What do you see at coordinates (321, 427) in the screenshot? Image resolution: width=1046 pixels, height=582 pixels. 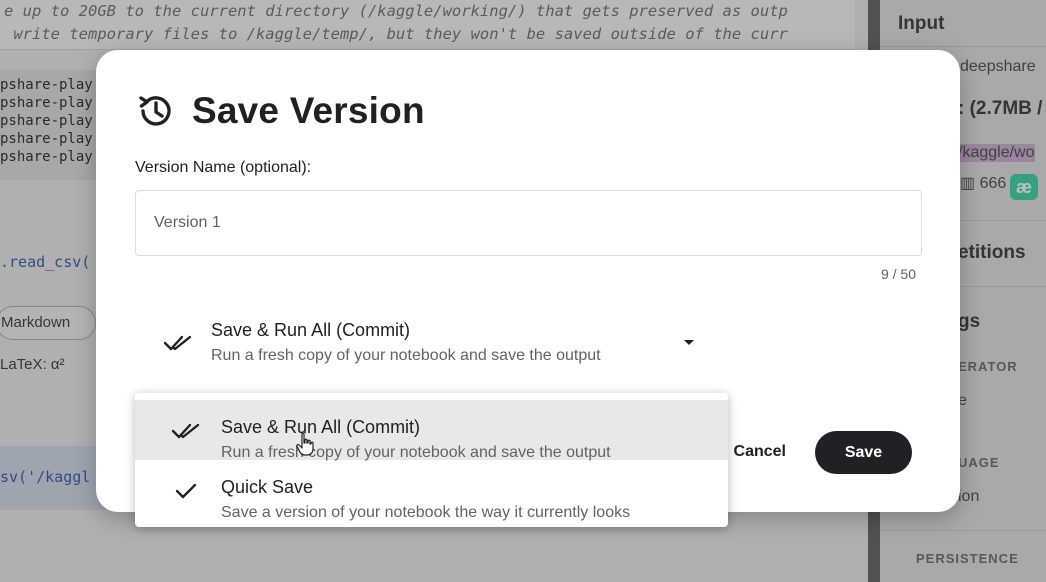 I see `menu-item-title: Save & Run All (Commit)` at bounding box center [321, 427].